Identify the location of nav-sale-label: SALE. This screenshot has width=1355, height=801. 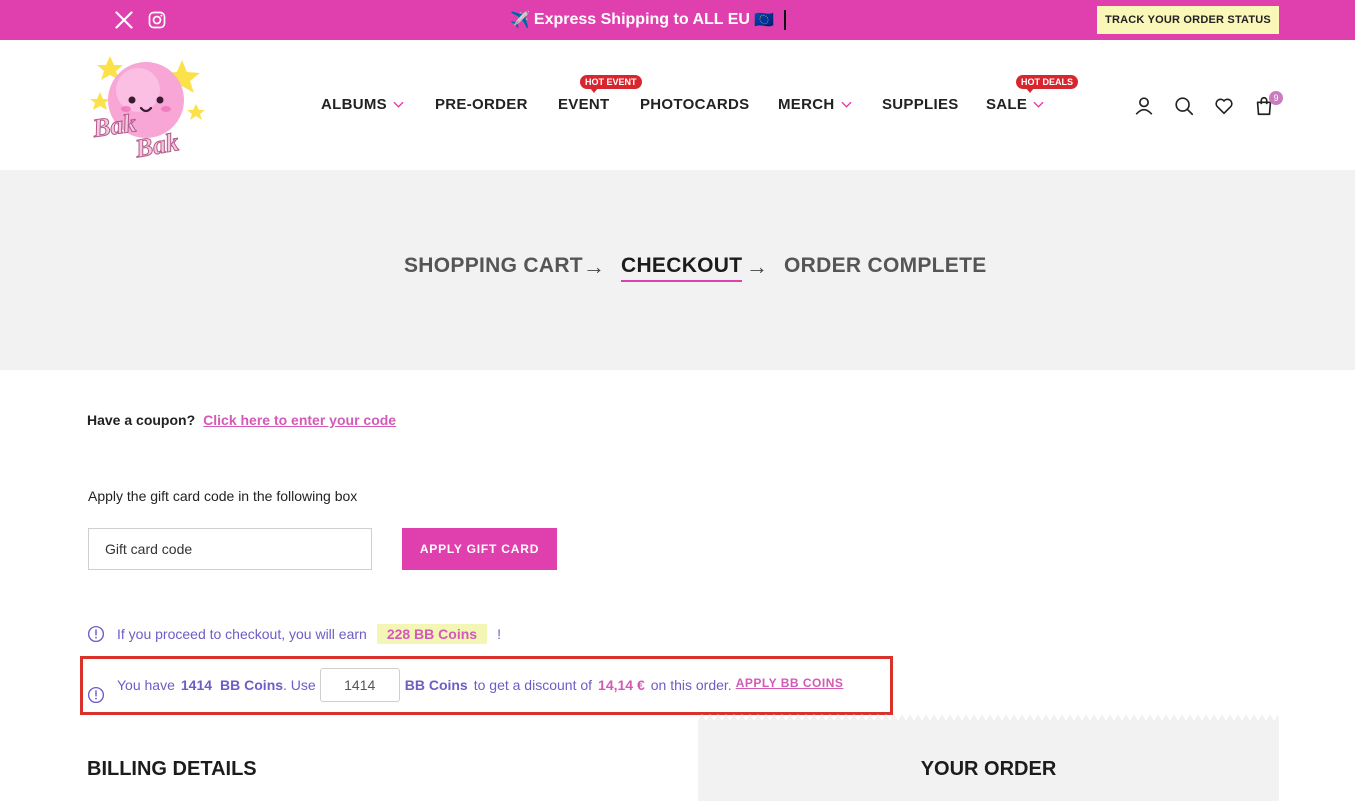
(1007, 104).